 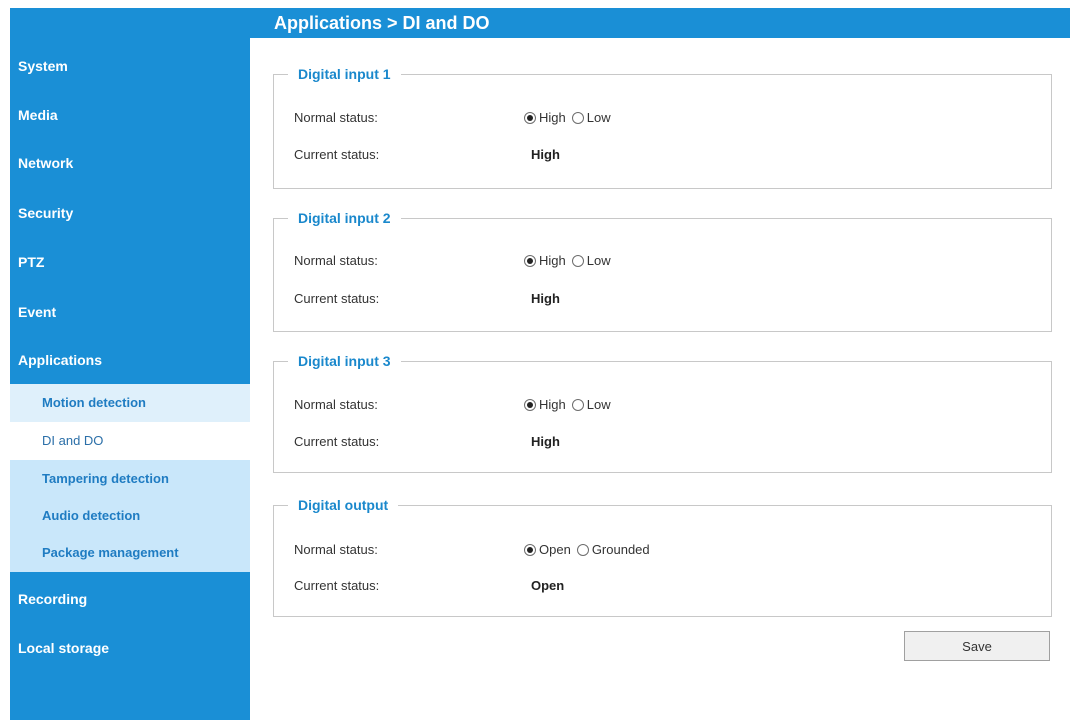 I want to click on submenu-item-motion-detection: Motion detection, so click(x=130, y=403).